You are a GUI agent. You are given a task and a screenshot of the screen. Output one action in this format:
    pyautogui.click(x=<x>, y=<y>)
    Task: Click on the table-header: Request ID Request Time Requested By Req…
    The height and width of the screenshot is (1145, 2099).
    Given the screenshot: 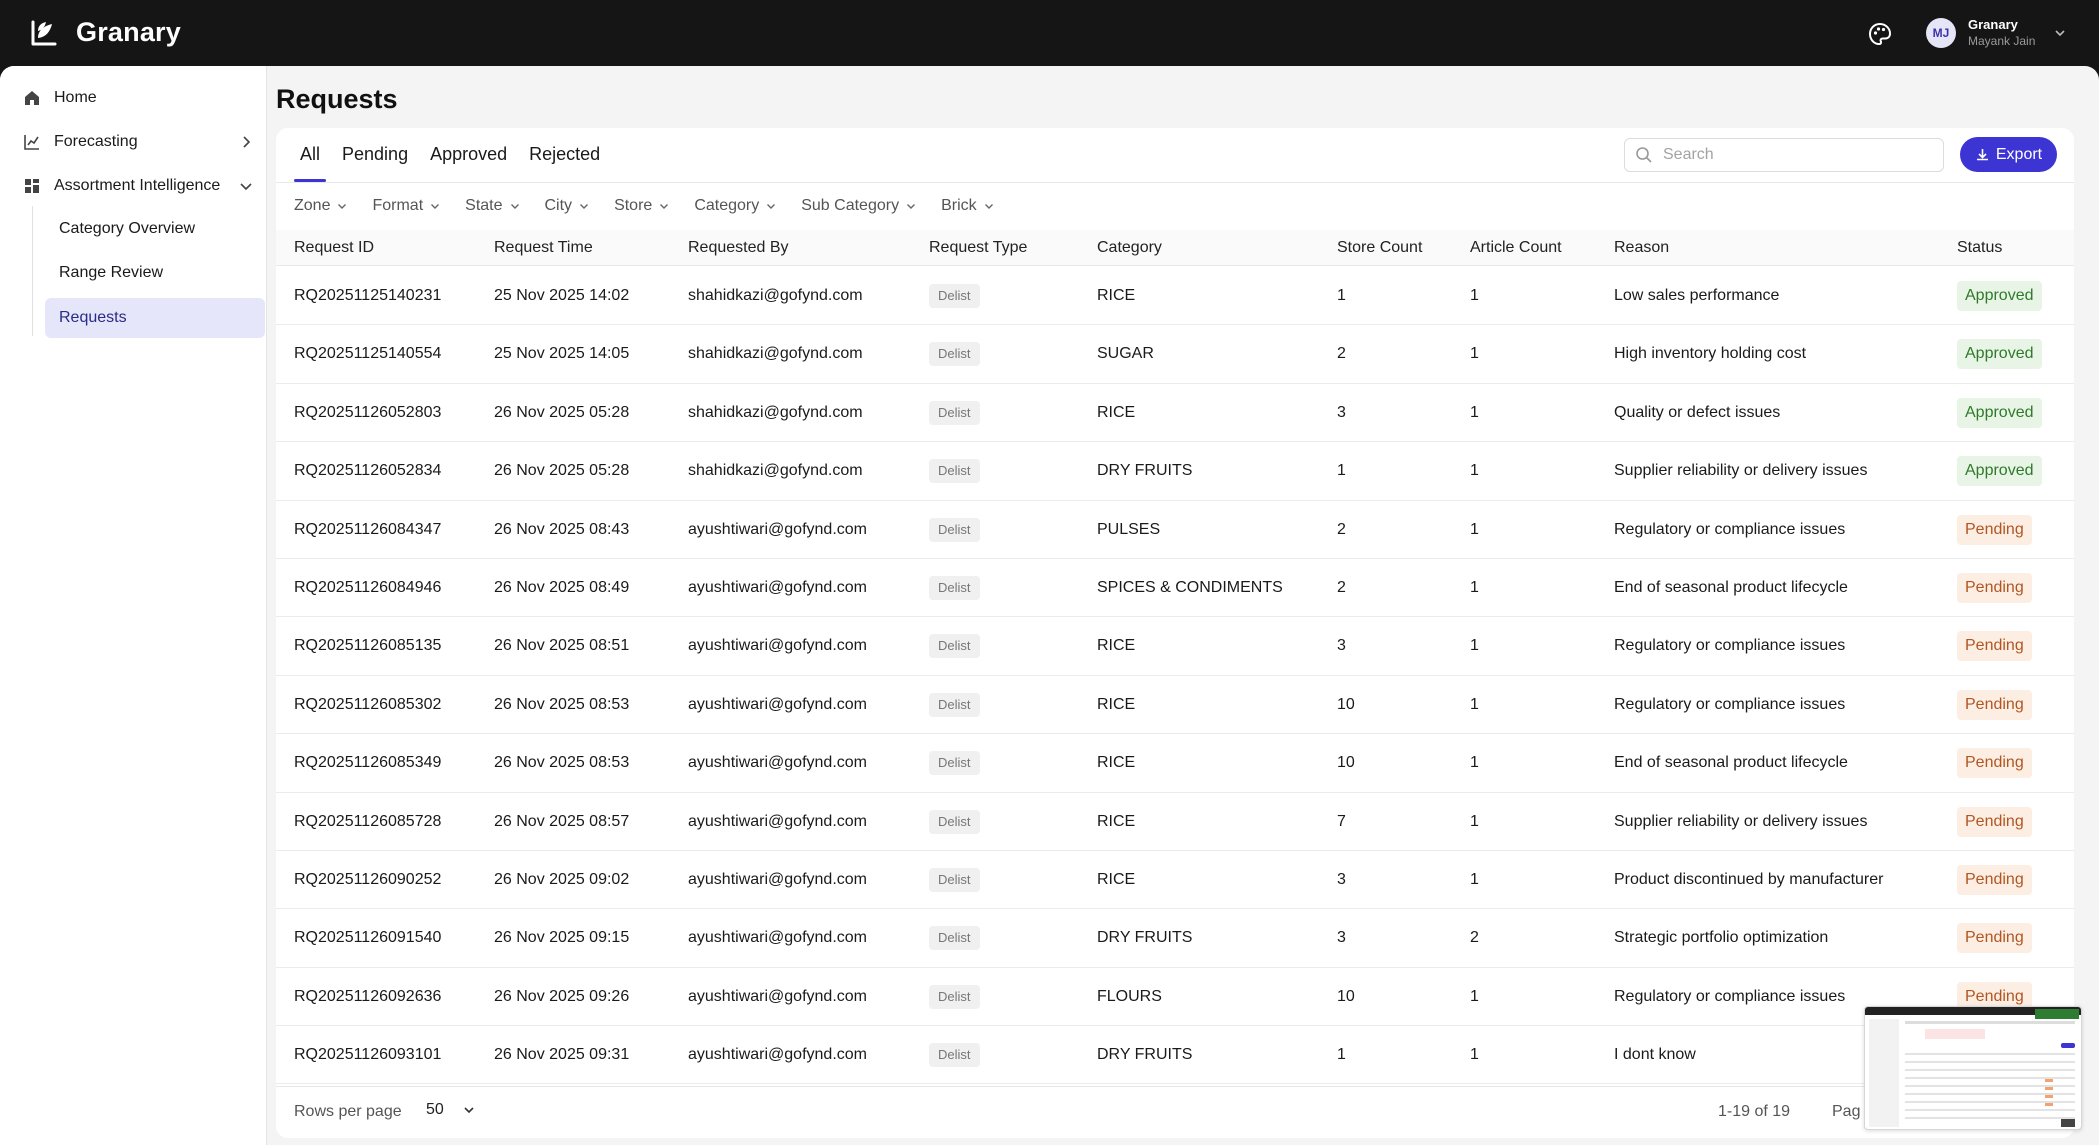 What is the action you would take?
    pyautogui.click(x=1175, y=248)
    